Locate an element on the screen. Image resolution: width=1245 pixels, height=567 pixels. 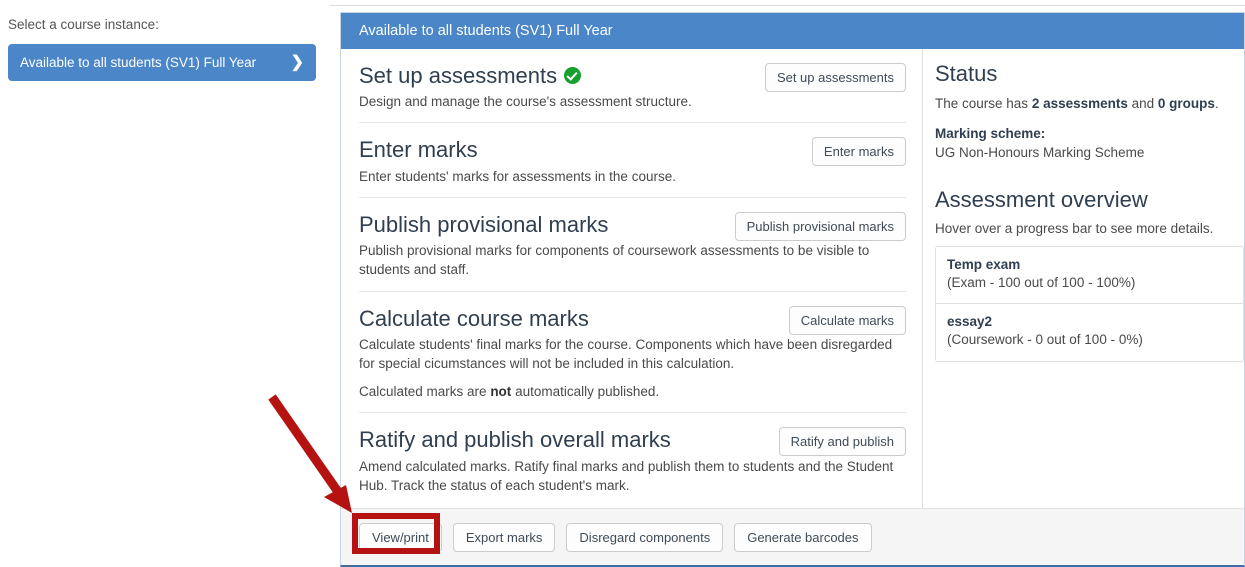
status-heading: Status is located at coordinates (966, 73).